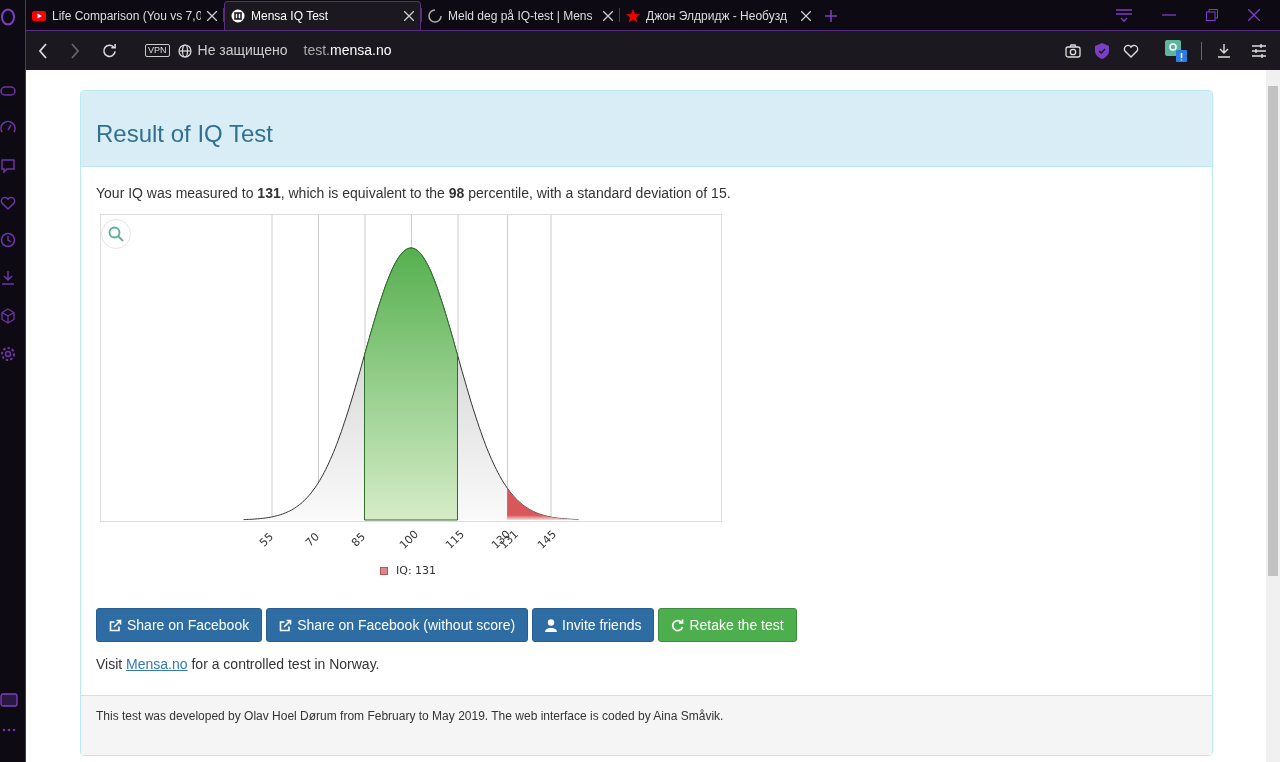 This screenshot has height=762, width=1280. I want to click on axis-tick-label: 55, so click(266, 540).